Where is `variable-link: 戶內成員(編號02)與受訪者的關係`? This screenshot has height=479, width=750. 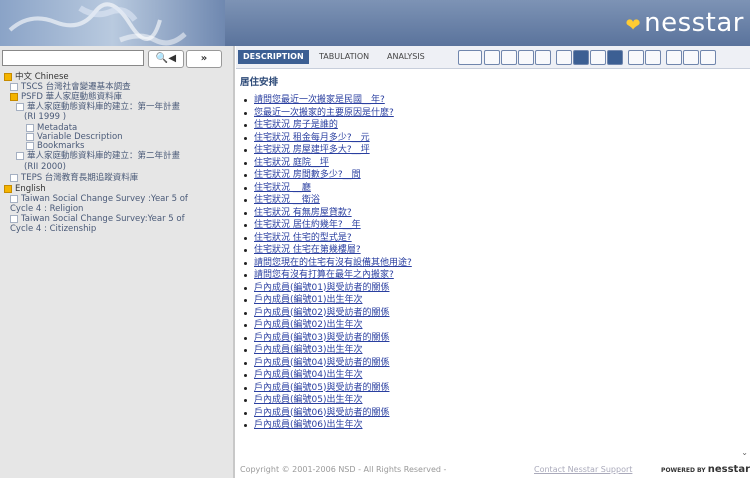
variable-link: 戶內成員(編號02)與受訪者的關係 is located at coordinates (328, 313).